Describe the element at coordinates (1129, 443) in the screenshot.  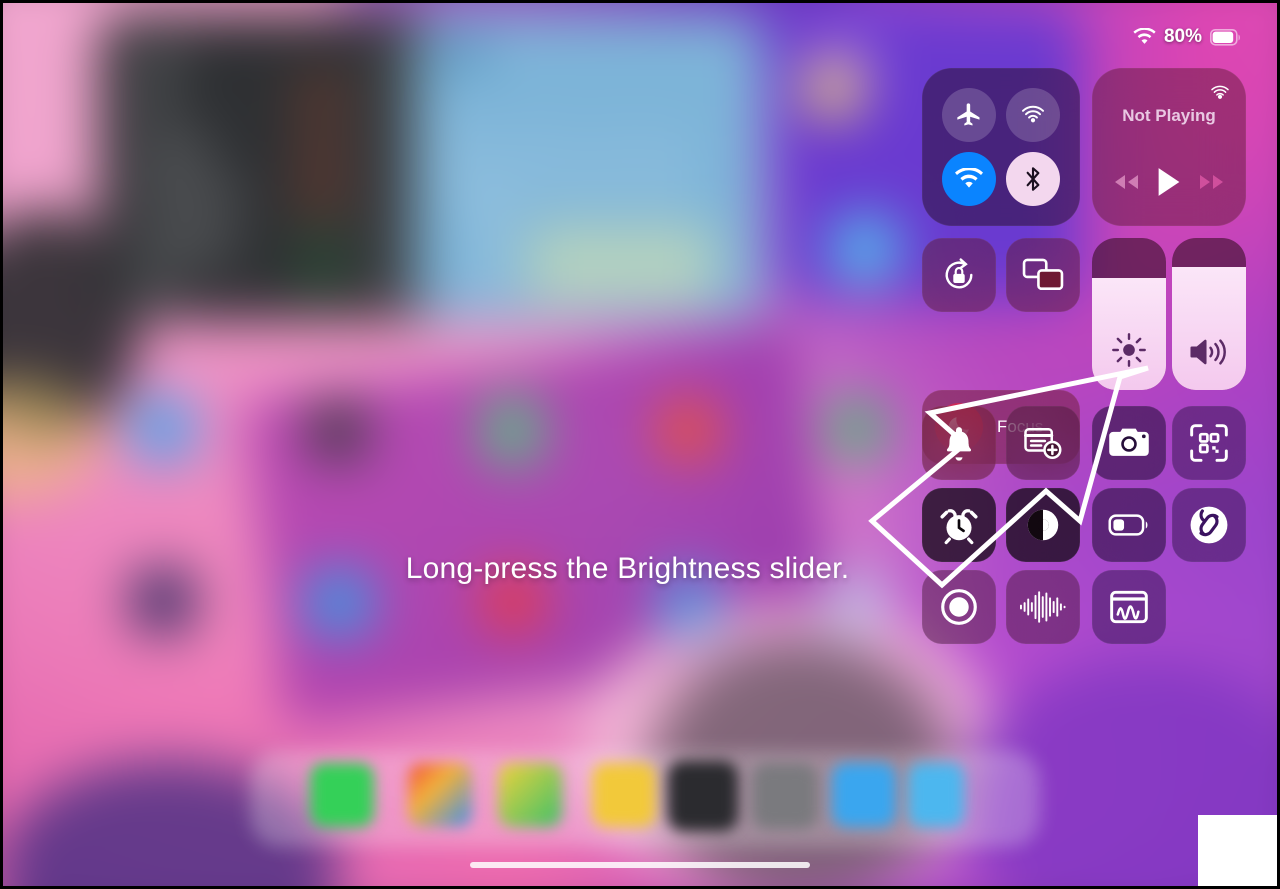
I see `camera-button` at that location.